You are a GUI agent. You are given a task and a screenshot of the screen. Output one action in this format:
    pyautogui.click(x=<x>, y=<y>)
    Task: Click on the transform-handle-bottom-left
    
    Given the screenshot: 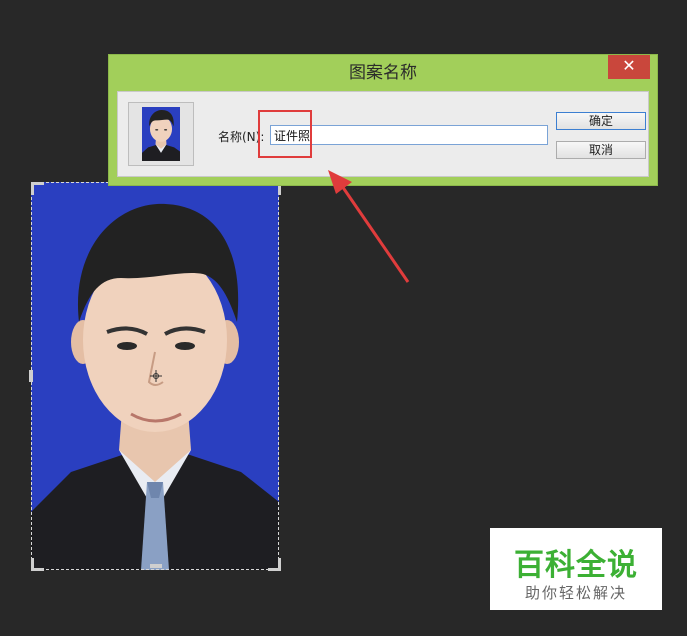 What is the action you would take?
    pyautogui.click(x=37, y=564)
    